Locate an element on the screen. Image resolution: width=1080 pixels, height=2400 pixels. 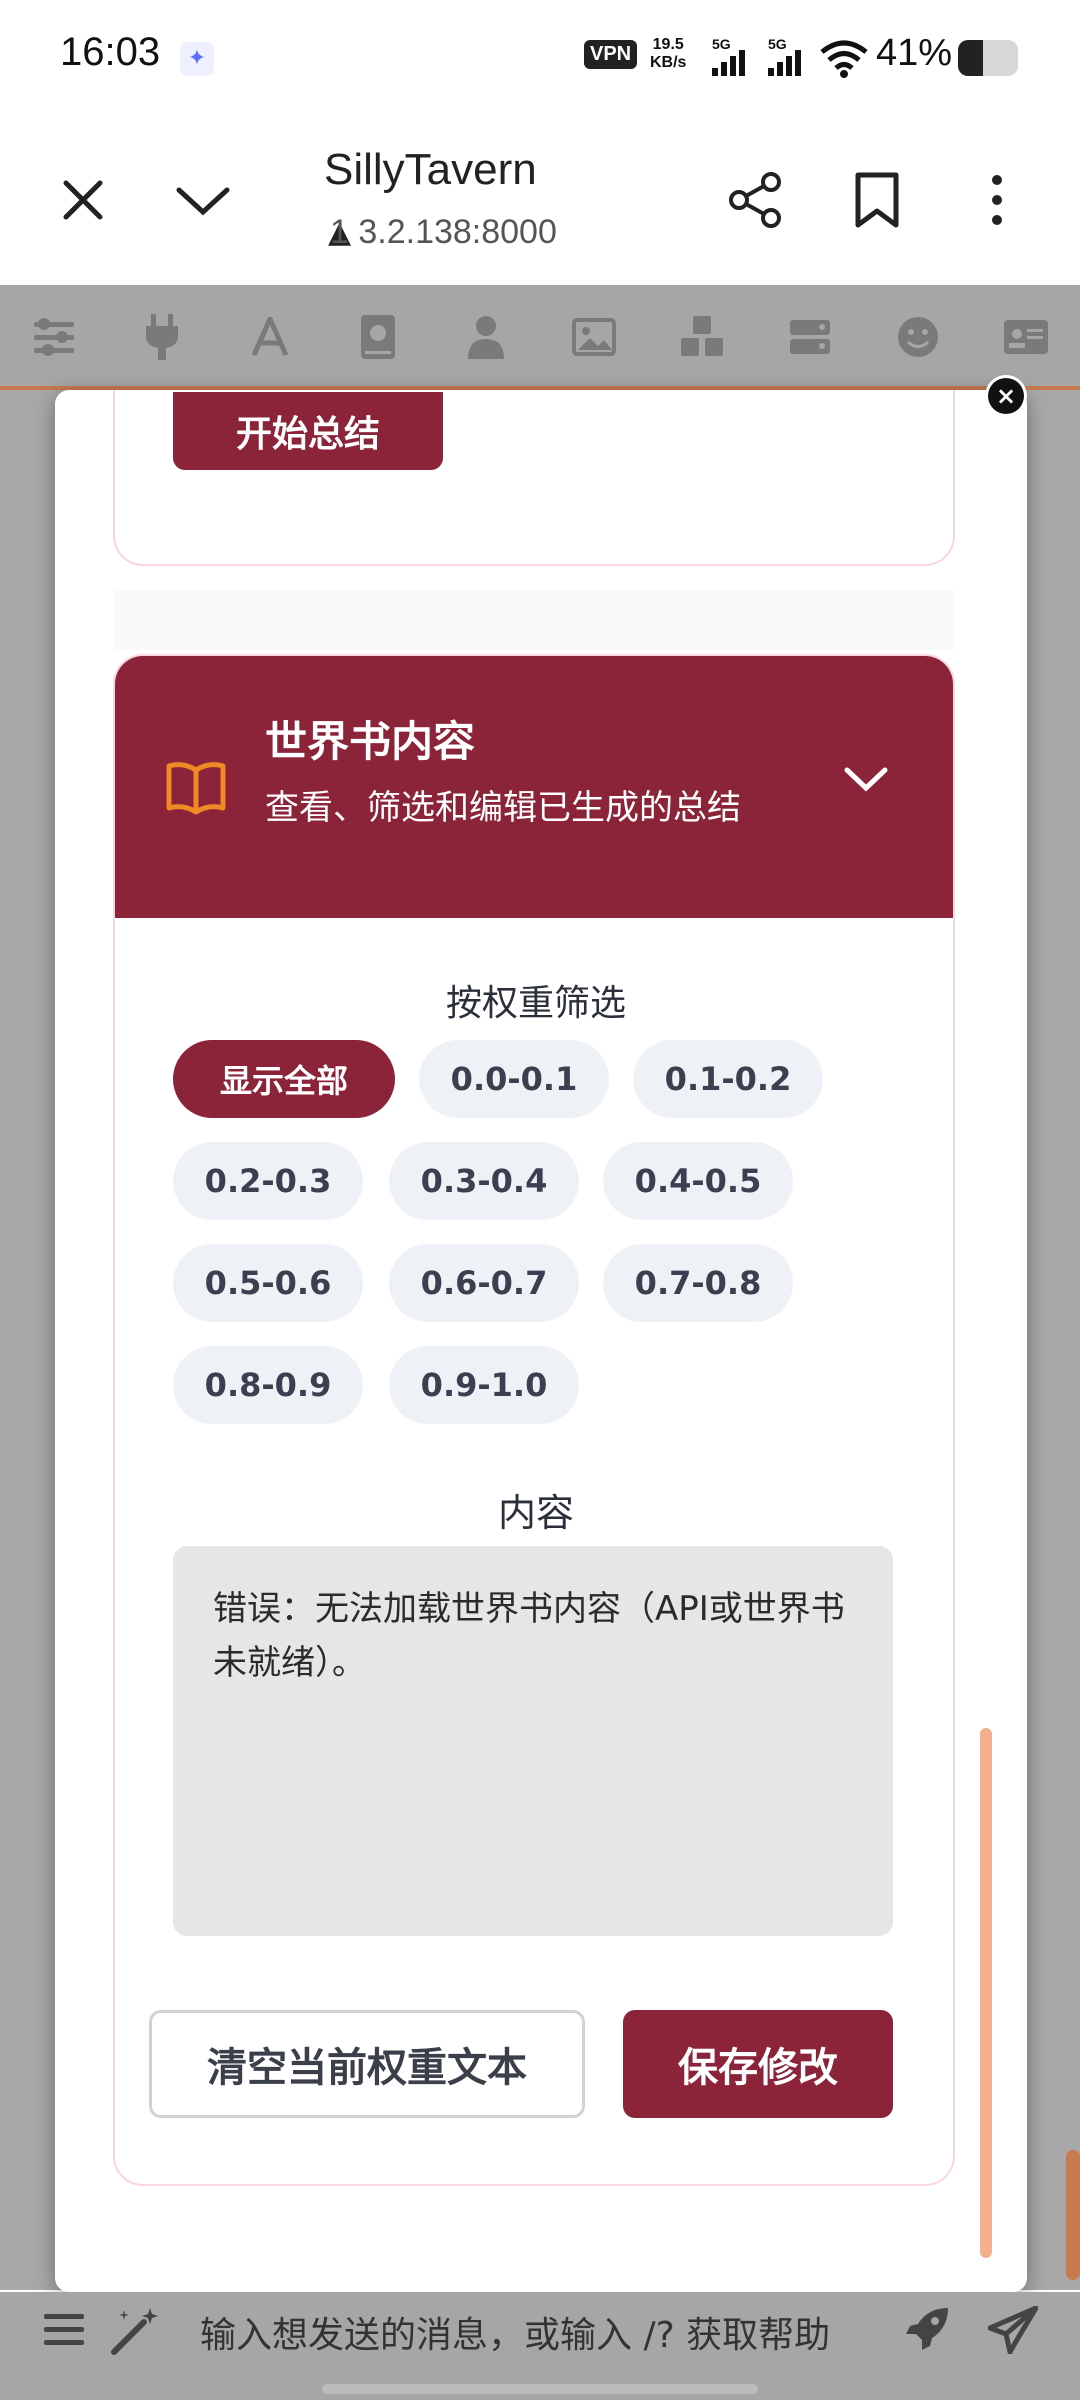
gesture-nav-handle is located at coordinates (540, 2389).